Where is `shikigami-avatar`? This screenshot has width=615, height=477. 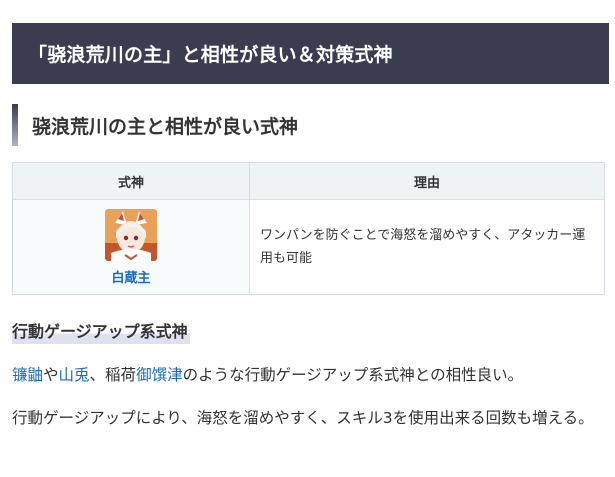
shikigami-avatar is located at coordinates (131, 234).